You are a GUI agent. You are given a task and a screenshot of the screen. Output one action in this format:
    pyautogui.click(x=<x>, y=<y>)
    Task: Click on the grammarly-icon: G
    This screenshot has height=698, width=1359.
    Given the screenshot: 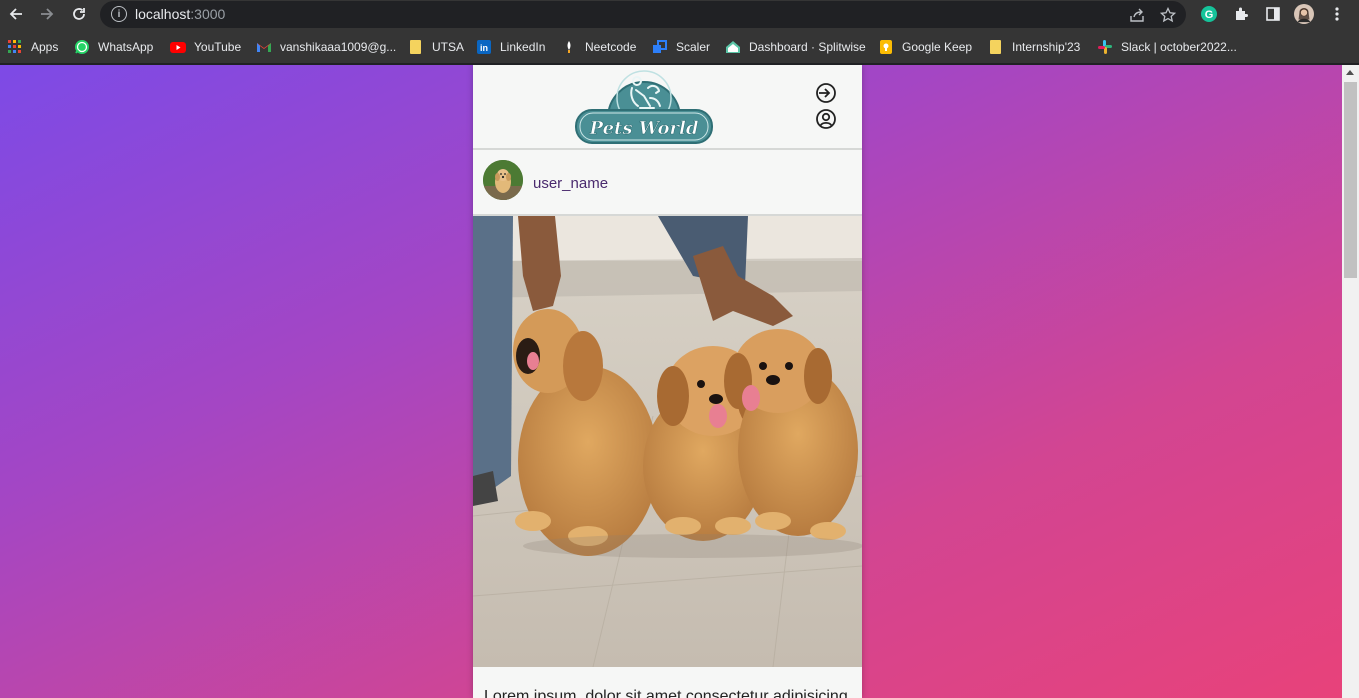 What is the action you would take?
    pyautogui.click(x=1209, y=14)
    